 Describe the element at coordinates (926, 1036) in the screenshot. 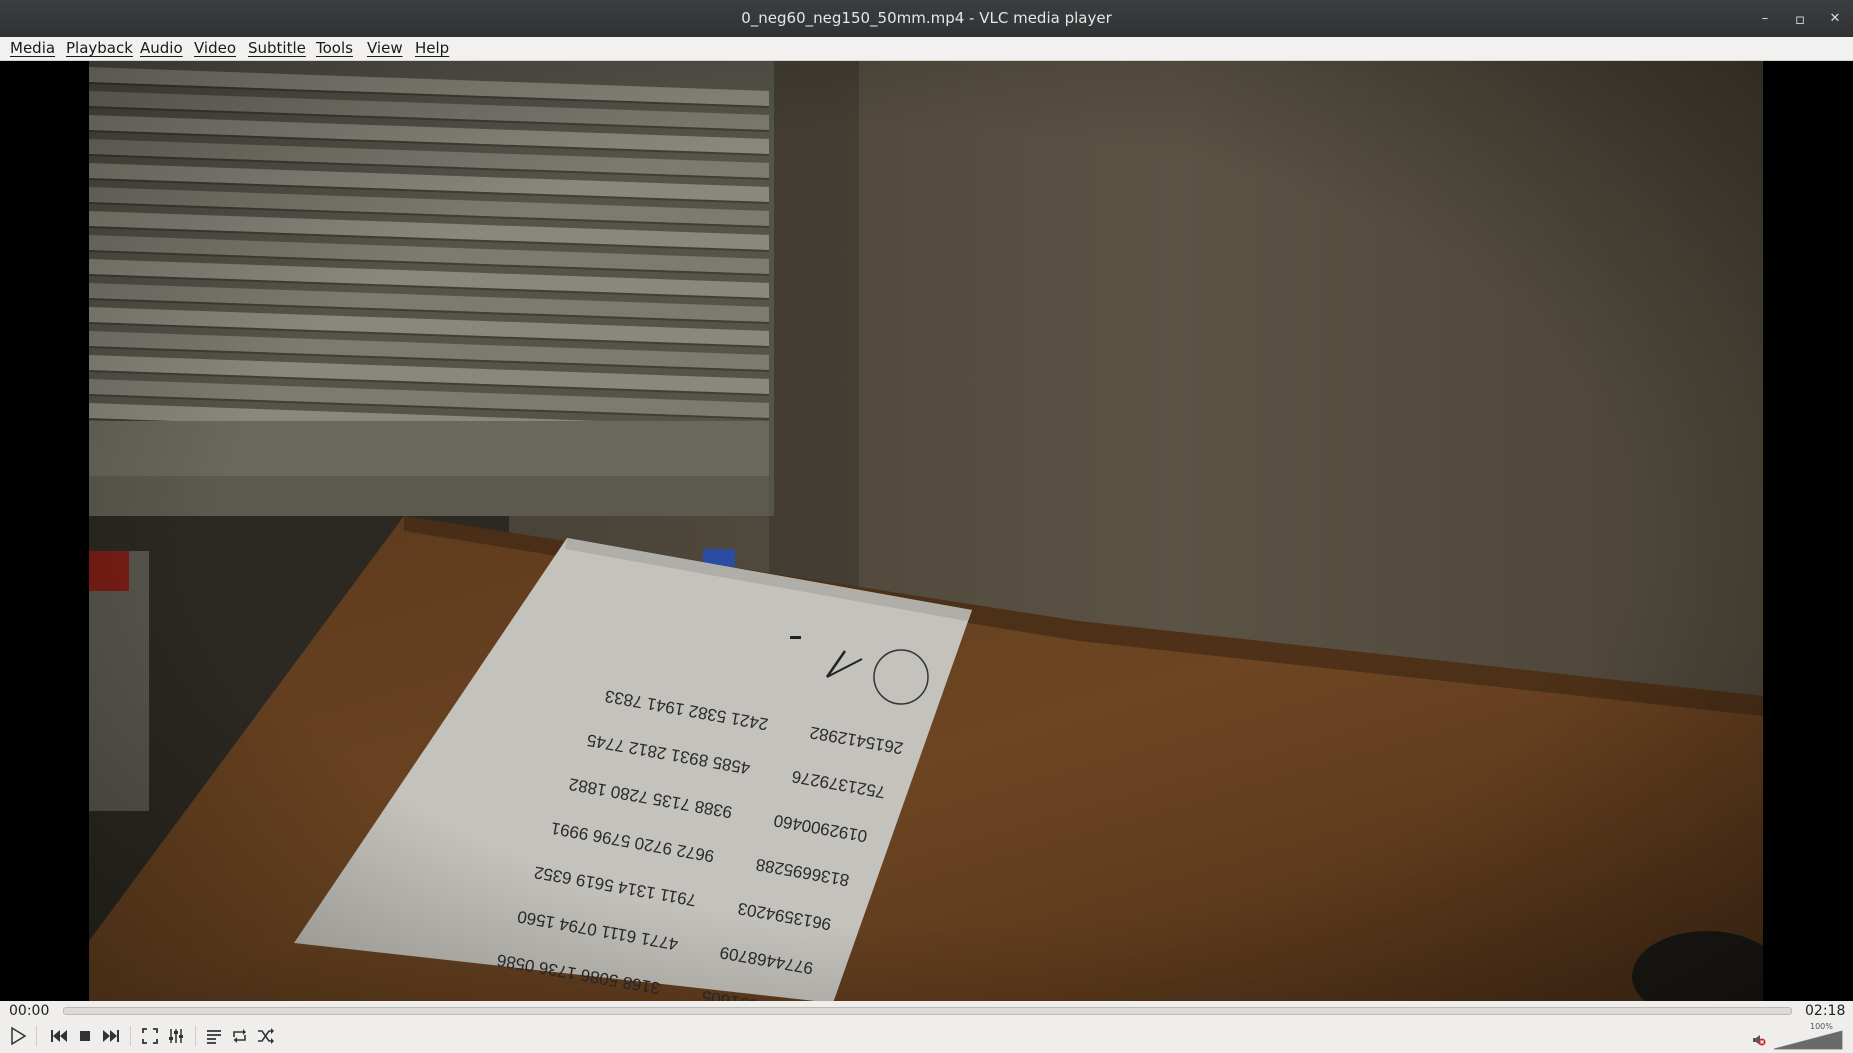

I see `control-bar: 100%` at that location.